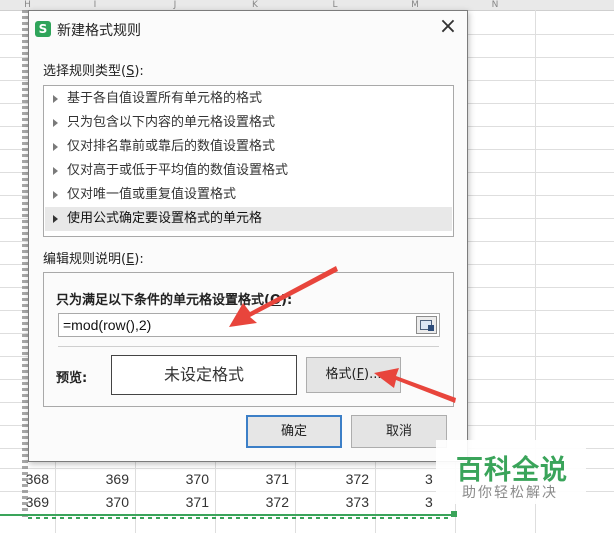  What do you see at coordinates (510, 493) in the screenshot?
I see `watermark-subtitle: 助你轻松解决` at bounding box center [510, 493].